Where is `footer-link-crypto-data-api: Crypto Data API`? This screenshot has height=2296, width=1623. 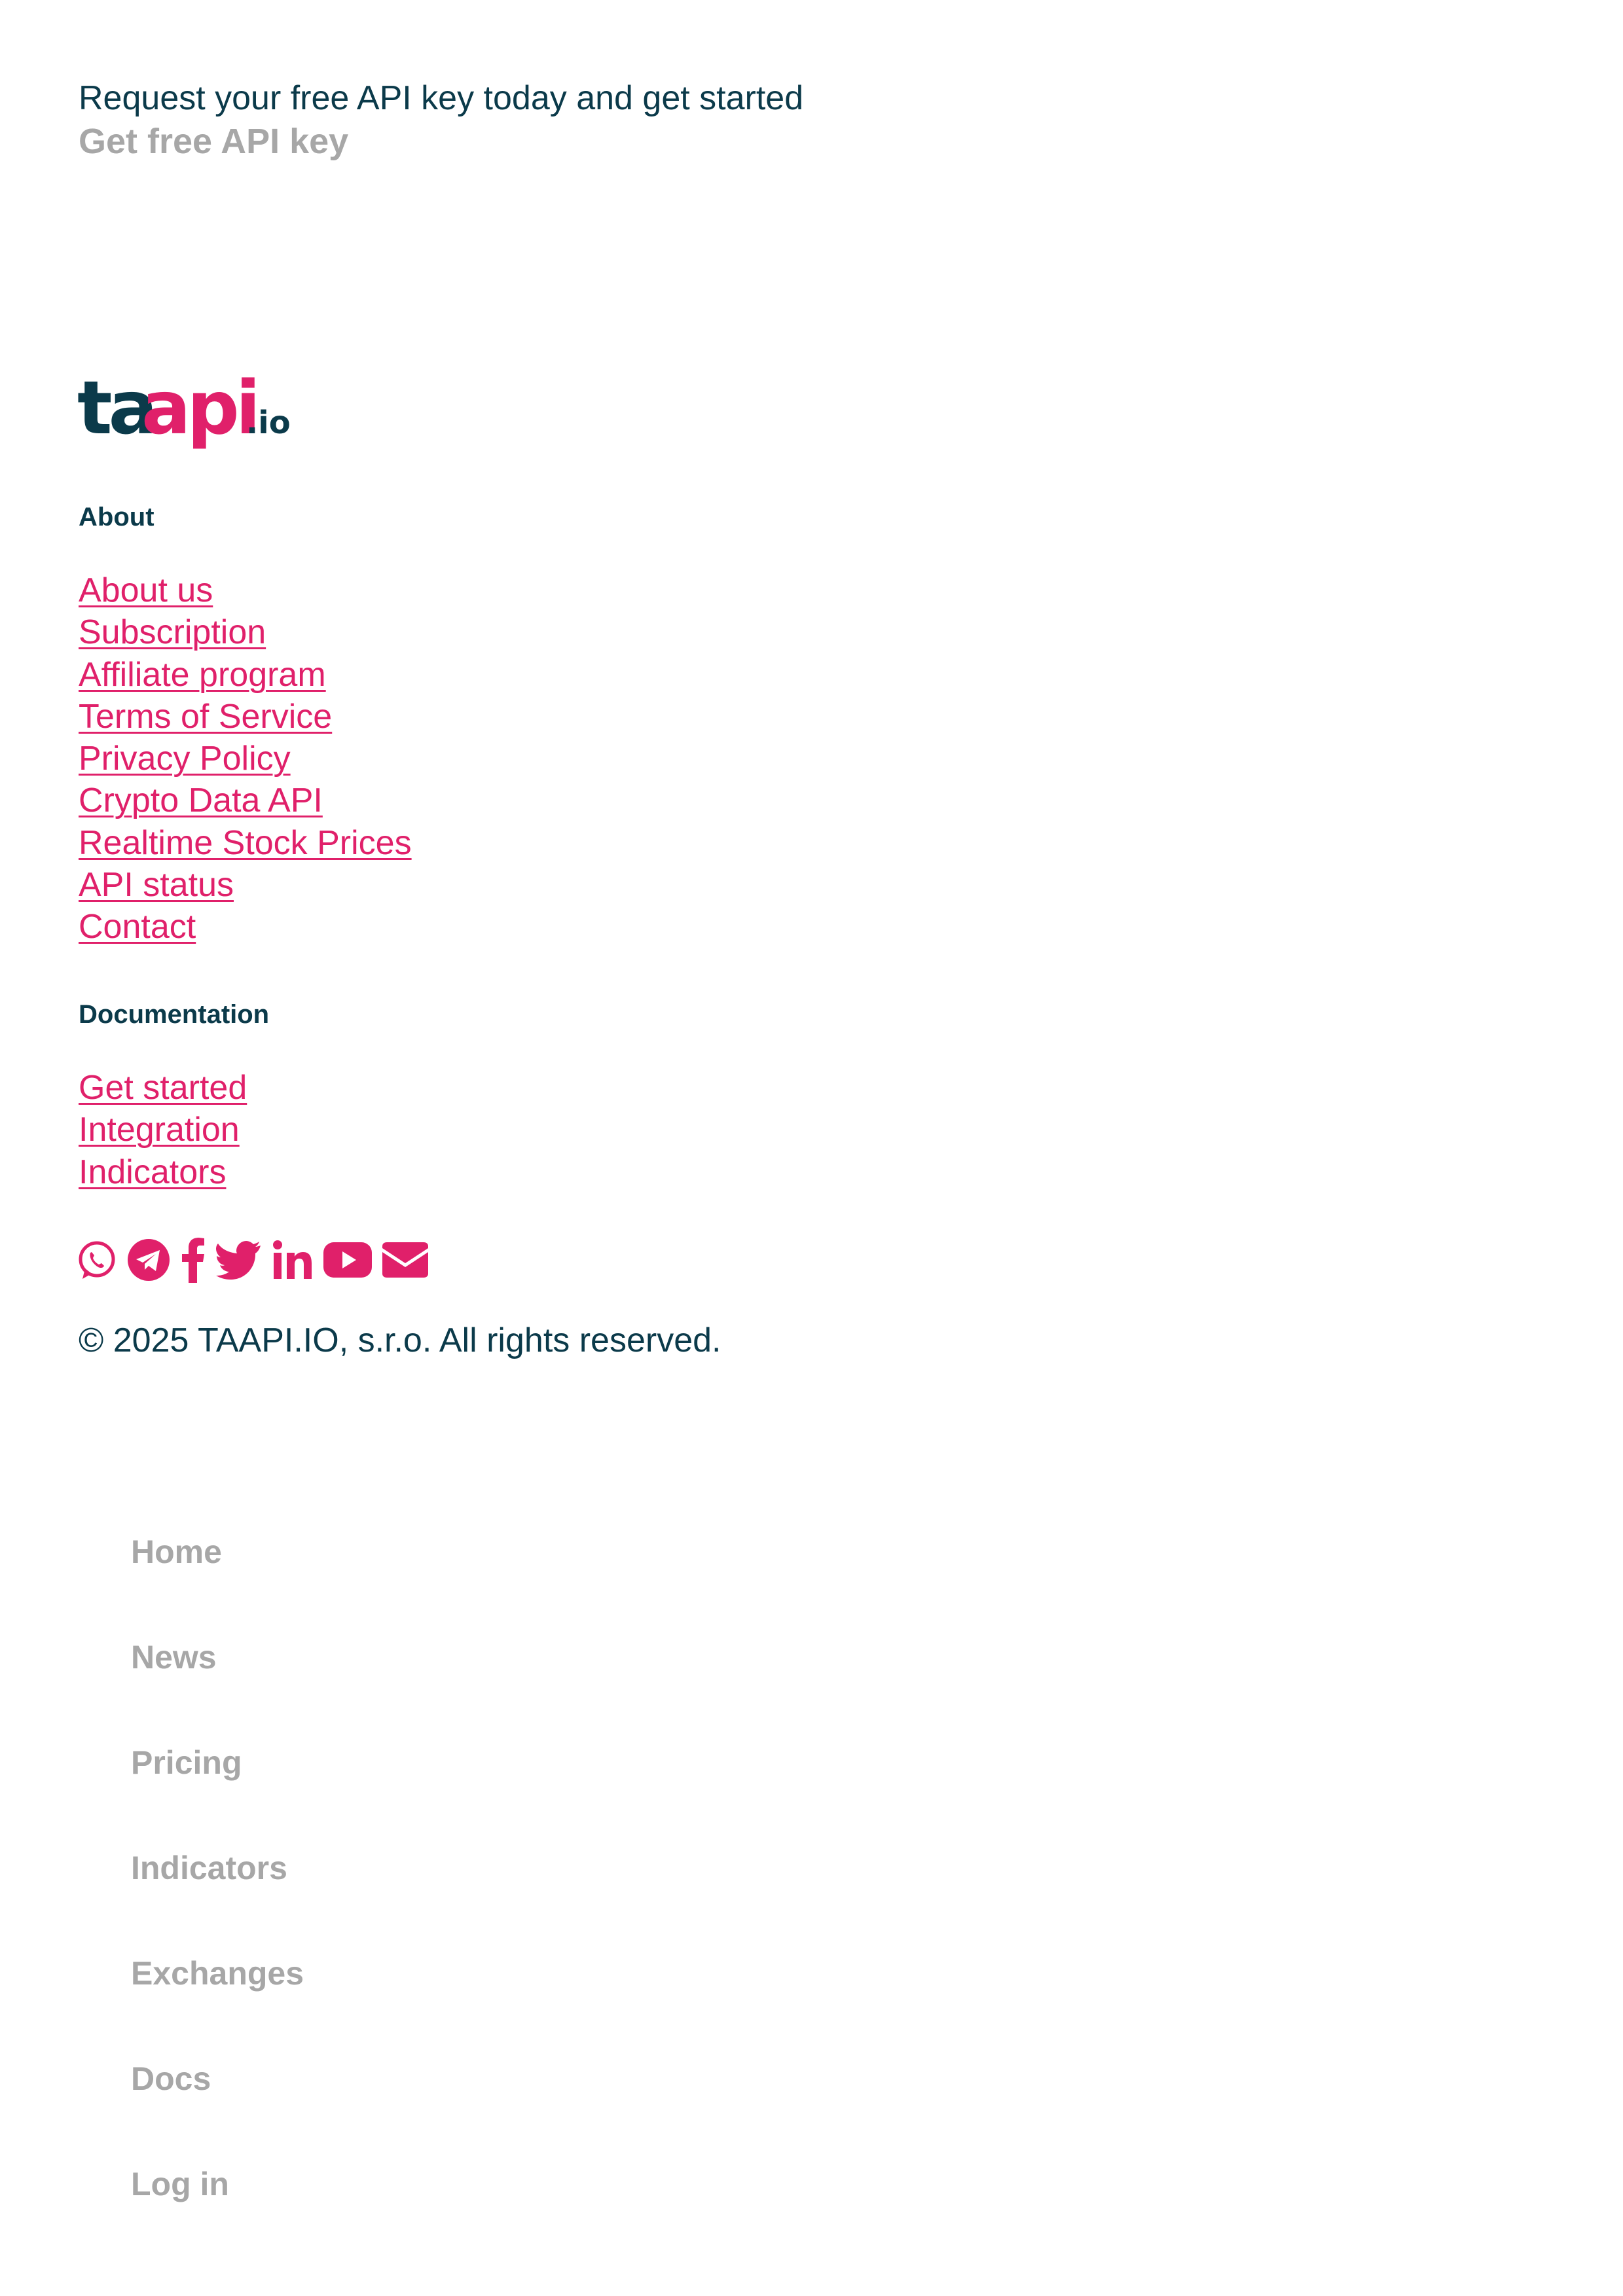
footer-link-crypto-data-api: Crypto Data API is located at coordinates (201, 800).